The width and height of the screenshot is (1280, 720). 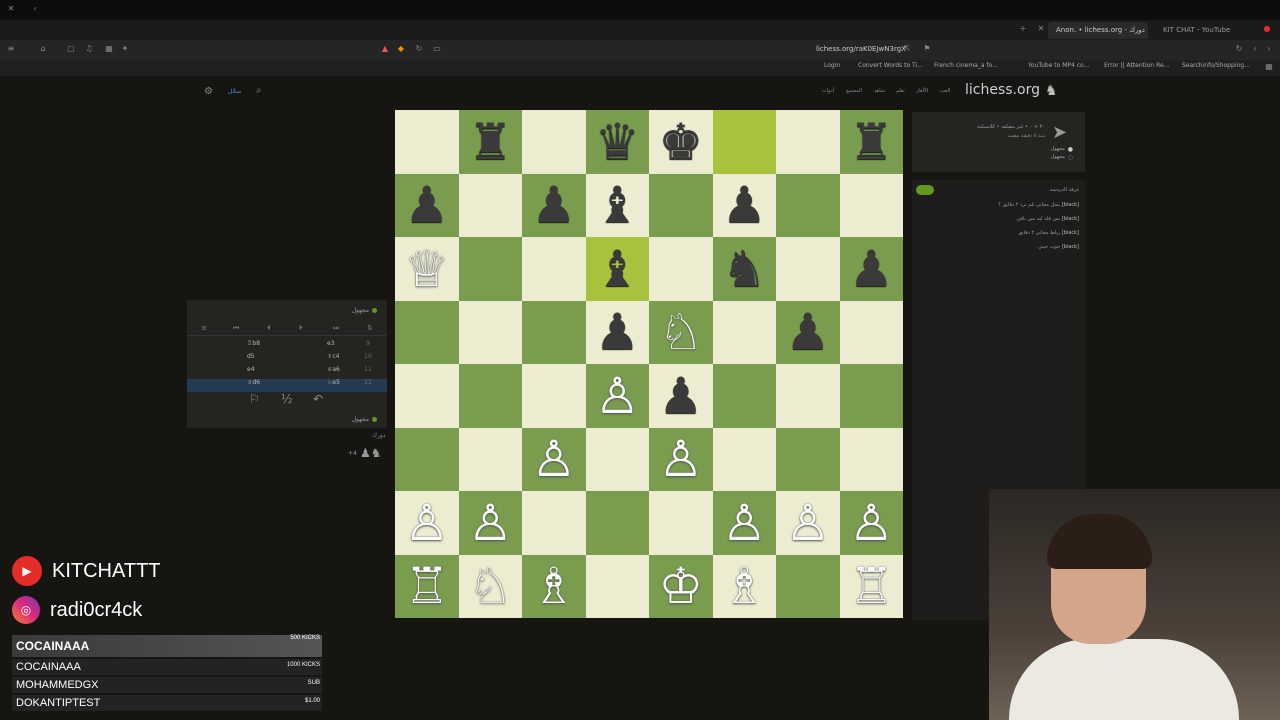 What do you see at coordinates (490, 205) in the screenshot?
I see `square-b7` at bounding box center [490, 205].